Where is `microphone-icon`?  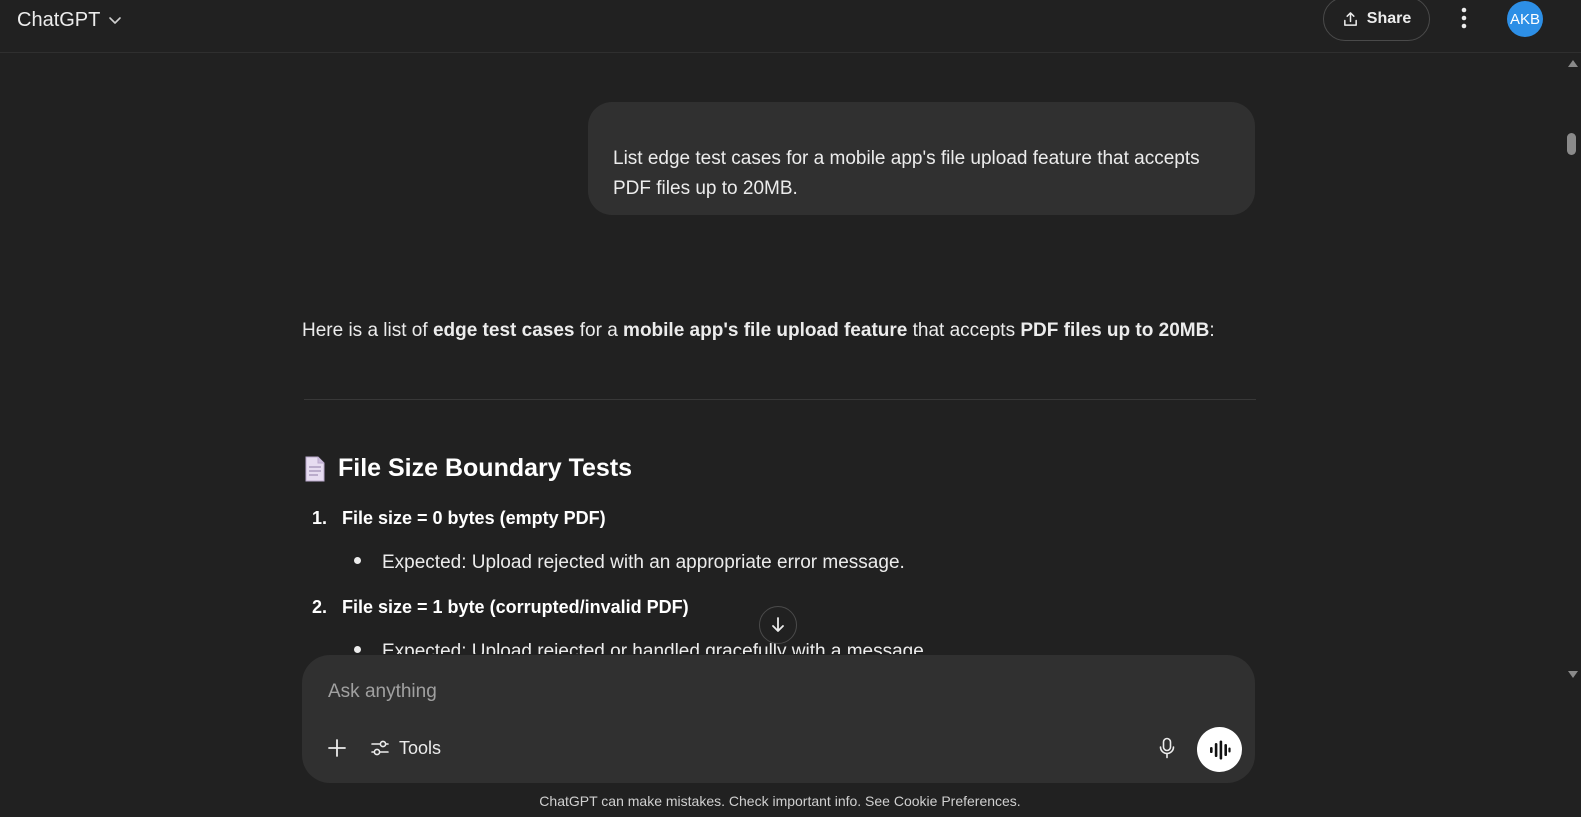
microphone-icon is located at coordinates (1167, 748).